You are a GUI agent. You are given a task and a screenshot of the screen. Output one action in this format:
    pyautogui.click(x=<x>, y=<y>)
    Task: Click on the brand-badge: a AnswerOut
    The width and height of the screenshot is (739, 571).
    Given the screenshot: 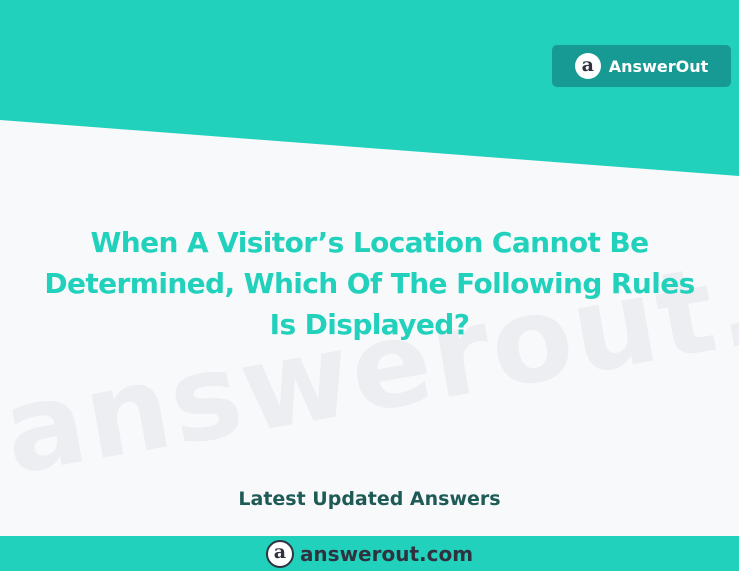 What is the action you would take?
    pyautogui.click(x=641, y=66)
    